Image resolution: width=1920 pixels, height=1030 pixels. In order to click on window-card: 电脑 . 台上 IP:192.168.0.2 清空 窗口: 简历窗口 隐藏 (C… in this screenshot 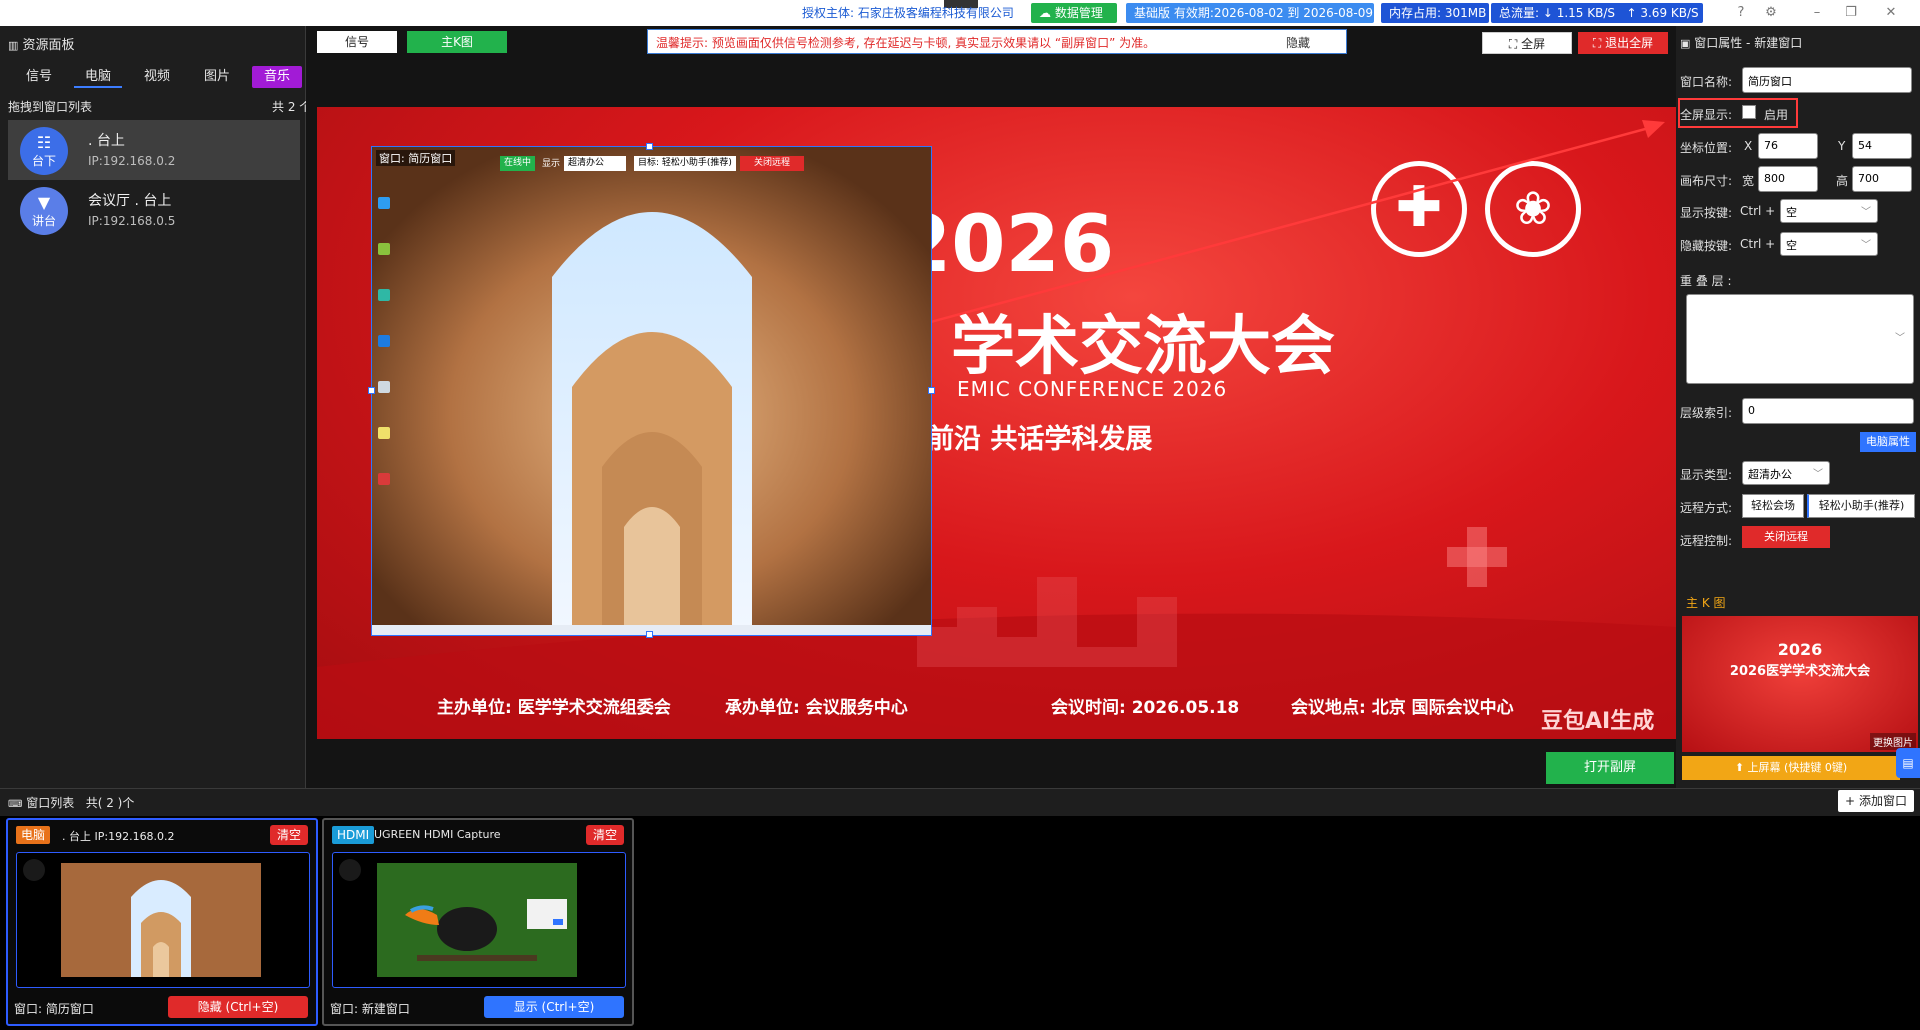, I will do `click(162, 922)`.